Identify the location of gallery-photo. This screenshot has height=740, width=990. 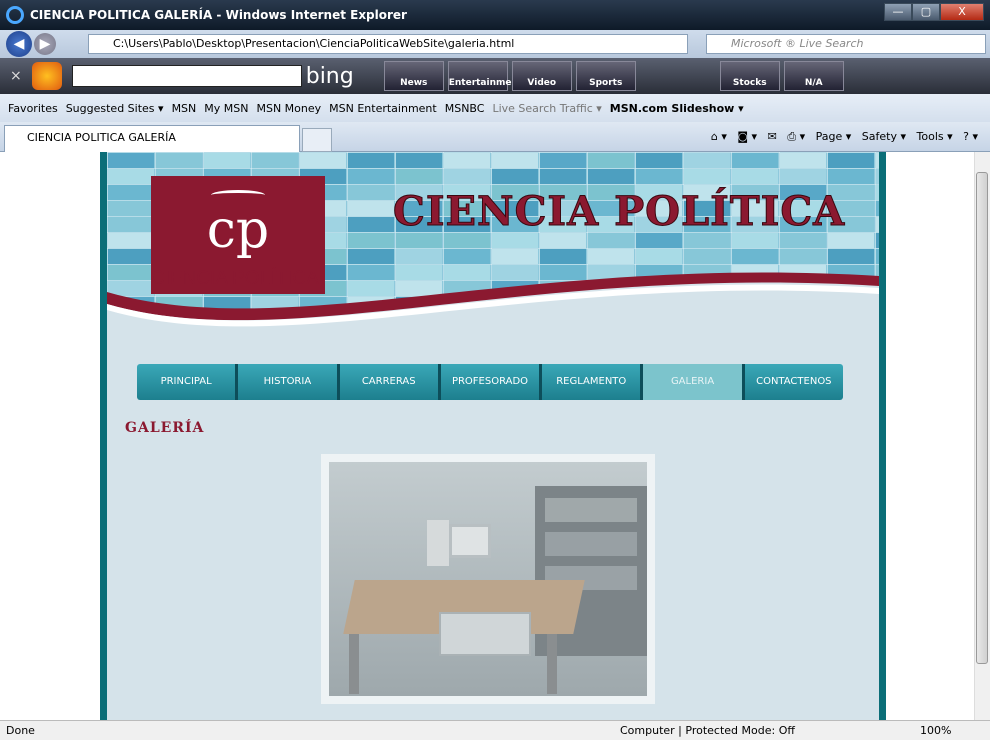
(488, 579).